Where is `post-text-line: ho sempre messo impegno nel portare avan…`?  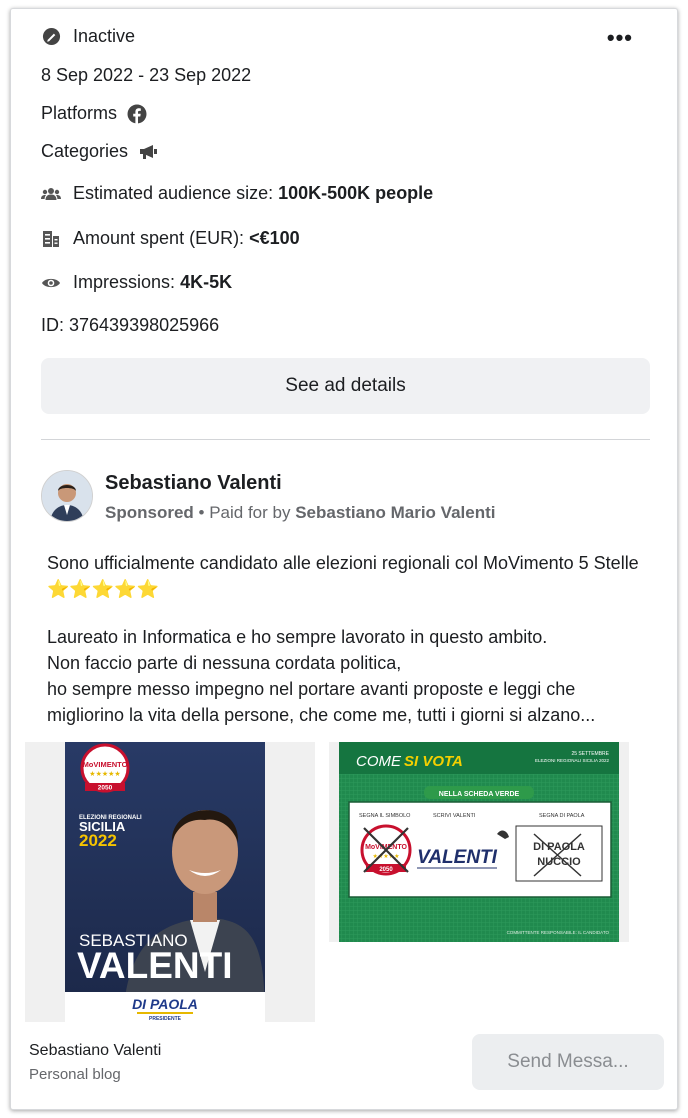 post-text-line: ho sempre messo impegno nel portare avan… is located at coordinates (311, 689).